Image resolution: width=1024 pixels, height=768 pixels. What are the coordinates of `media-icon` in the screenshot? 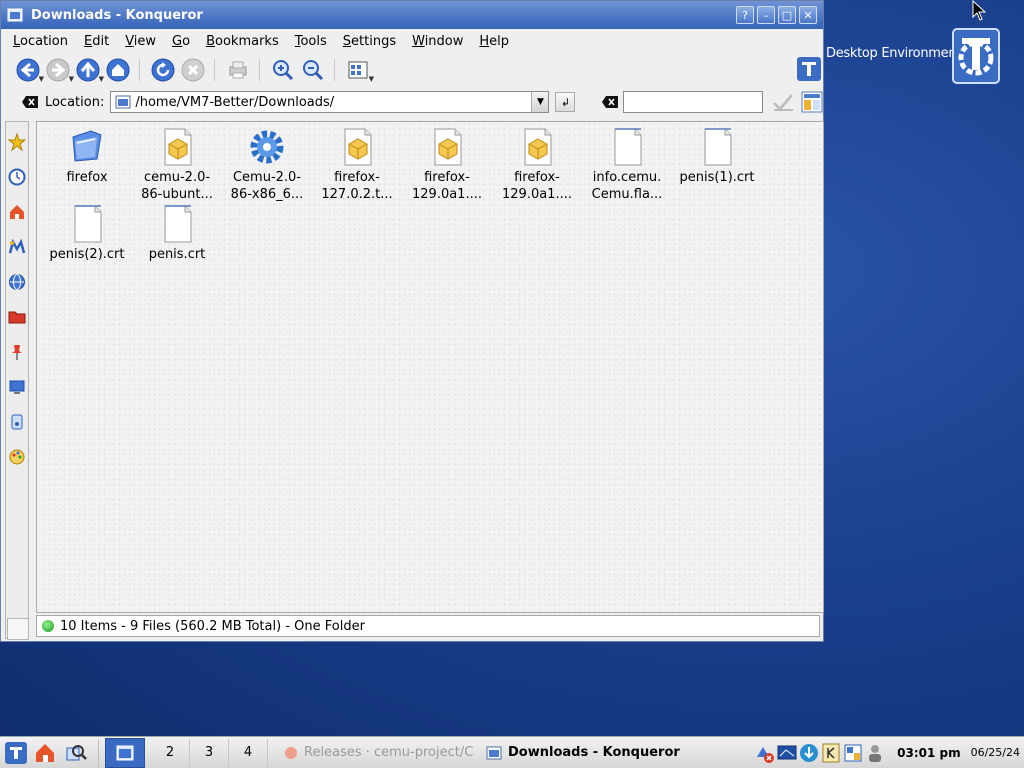 It's located at (17, 246).